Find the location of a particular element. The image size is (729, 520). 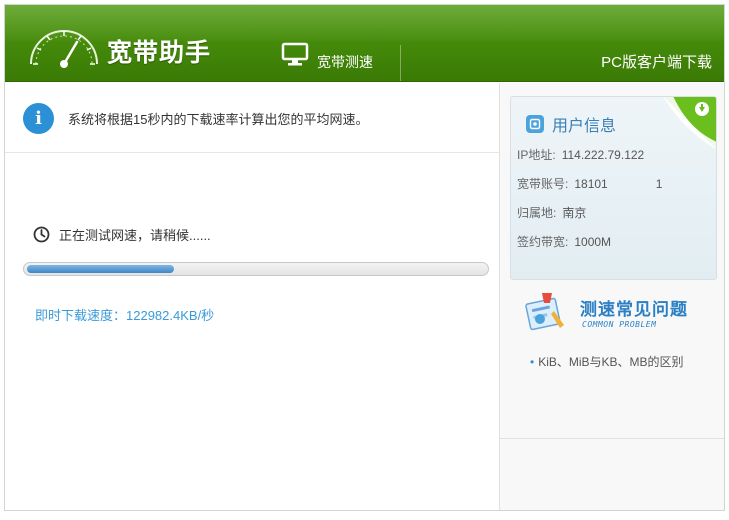

app-title: 宽带助手 is located at coordinates (159, 53).